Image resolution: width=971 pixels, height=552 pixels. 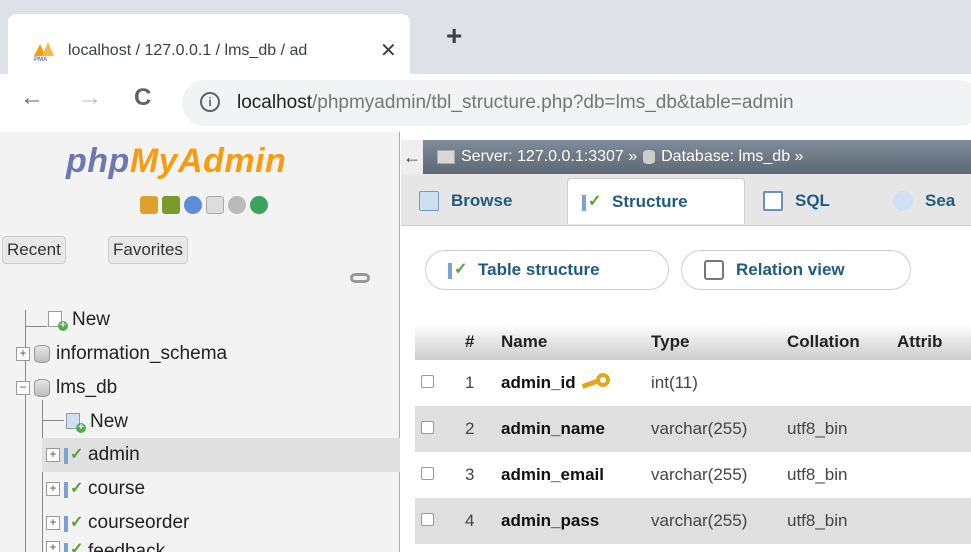 I want to click on new-icon: +, so click(x=58, y=321).